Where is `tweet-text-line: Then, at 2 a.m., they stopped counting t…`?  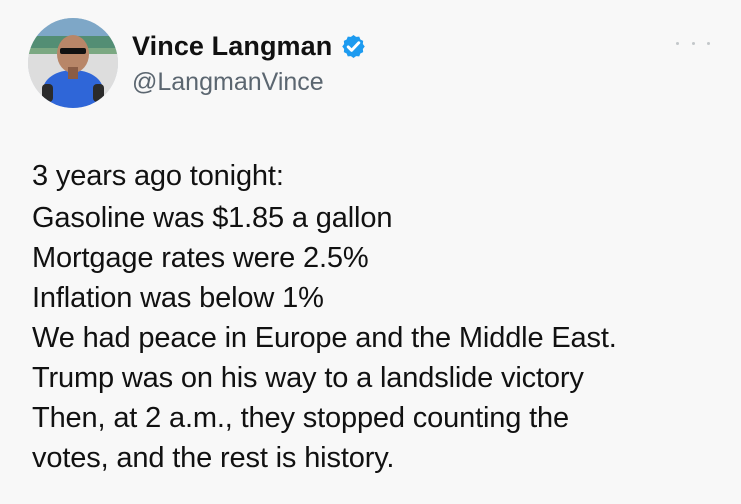
tweet-text-line: Then, at 2 a.m., they stopped counting t… is located at coordinates (300, 418).